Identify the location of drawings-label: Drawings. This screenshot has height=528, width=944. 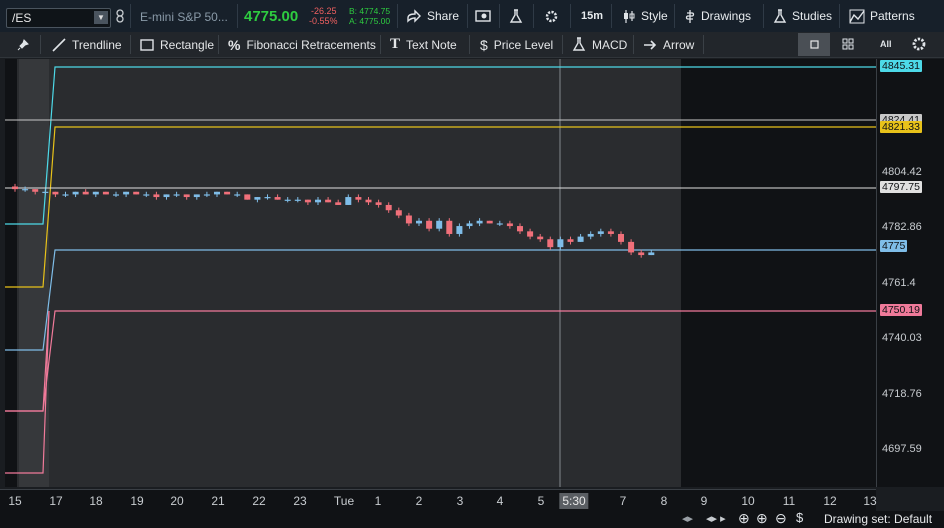
(726, 16).